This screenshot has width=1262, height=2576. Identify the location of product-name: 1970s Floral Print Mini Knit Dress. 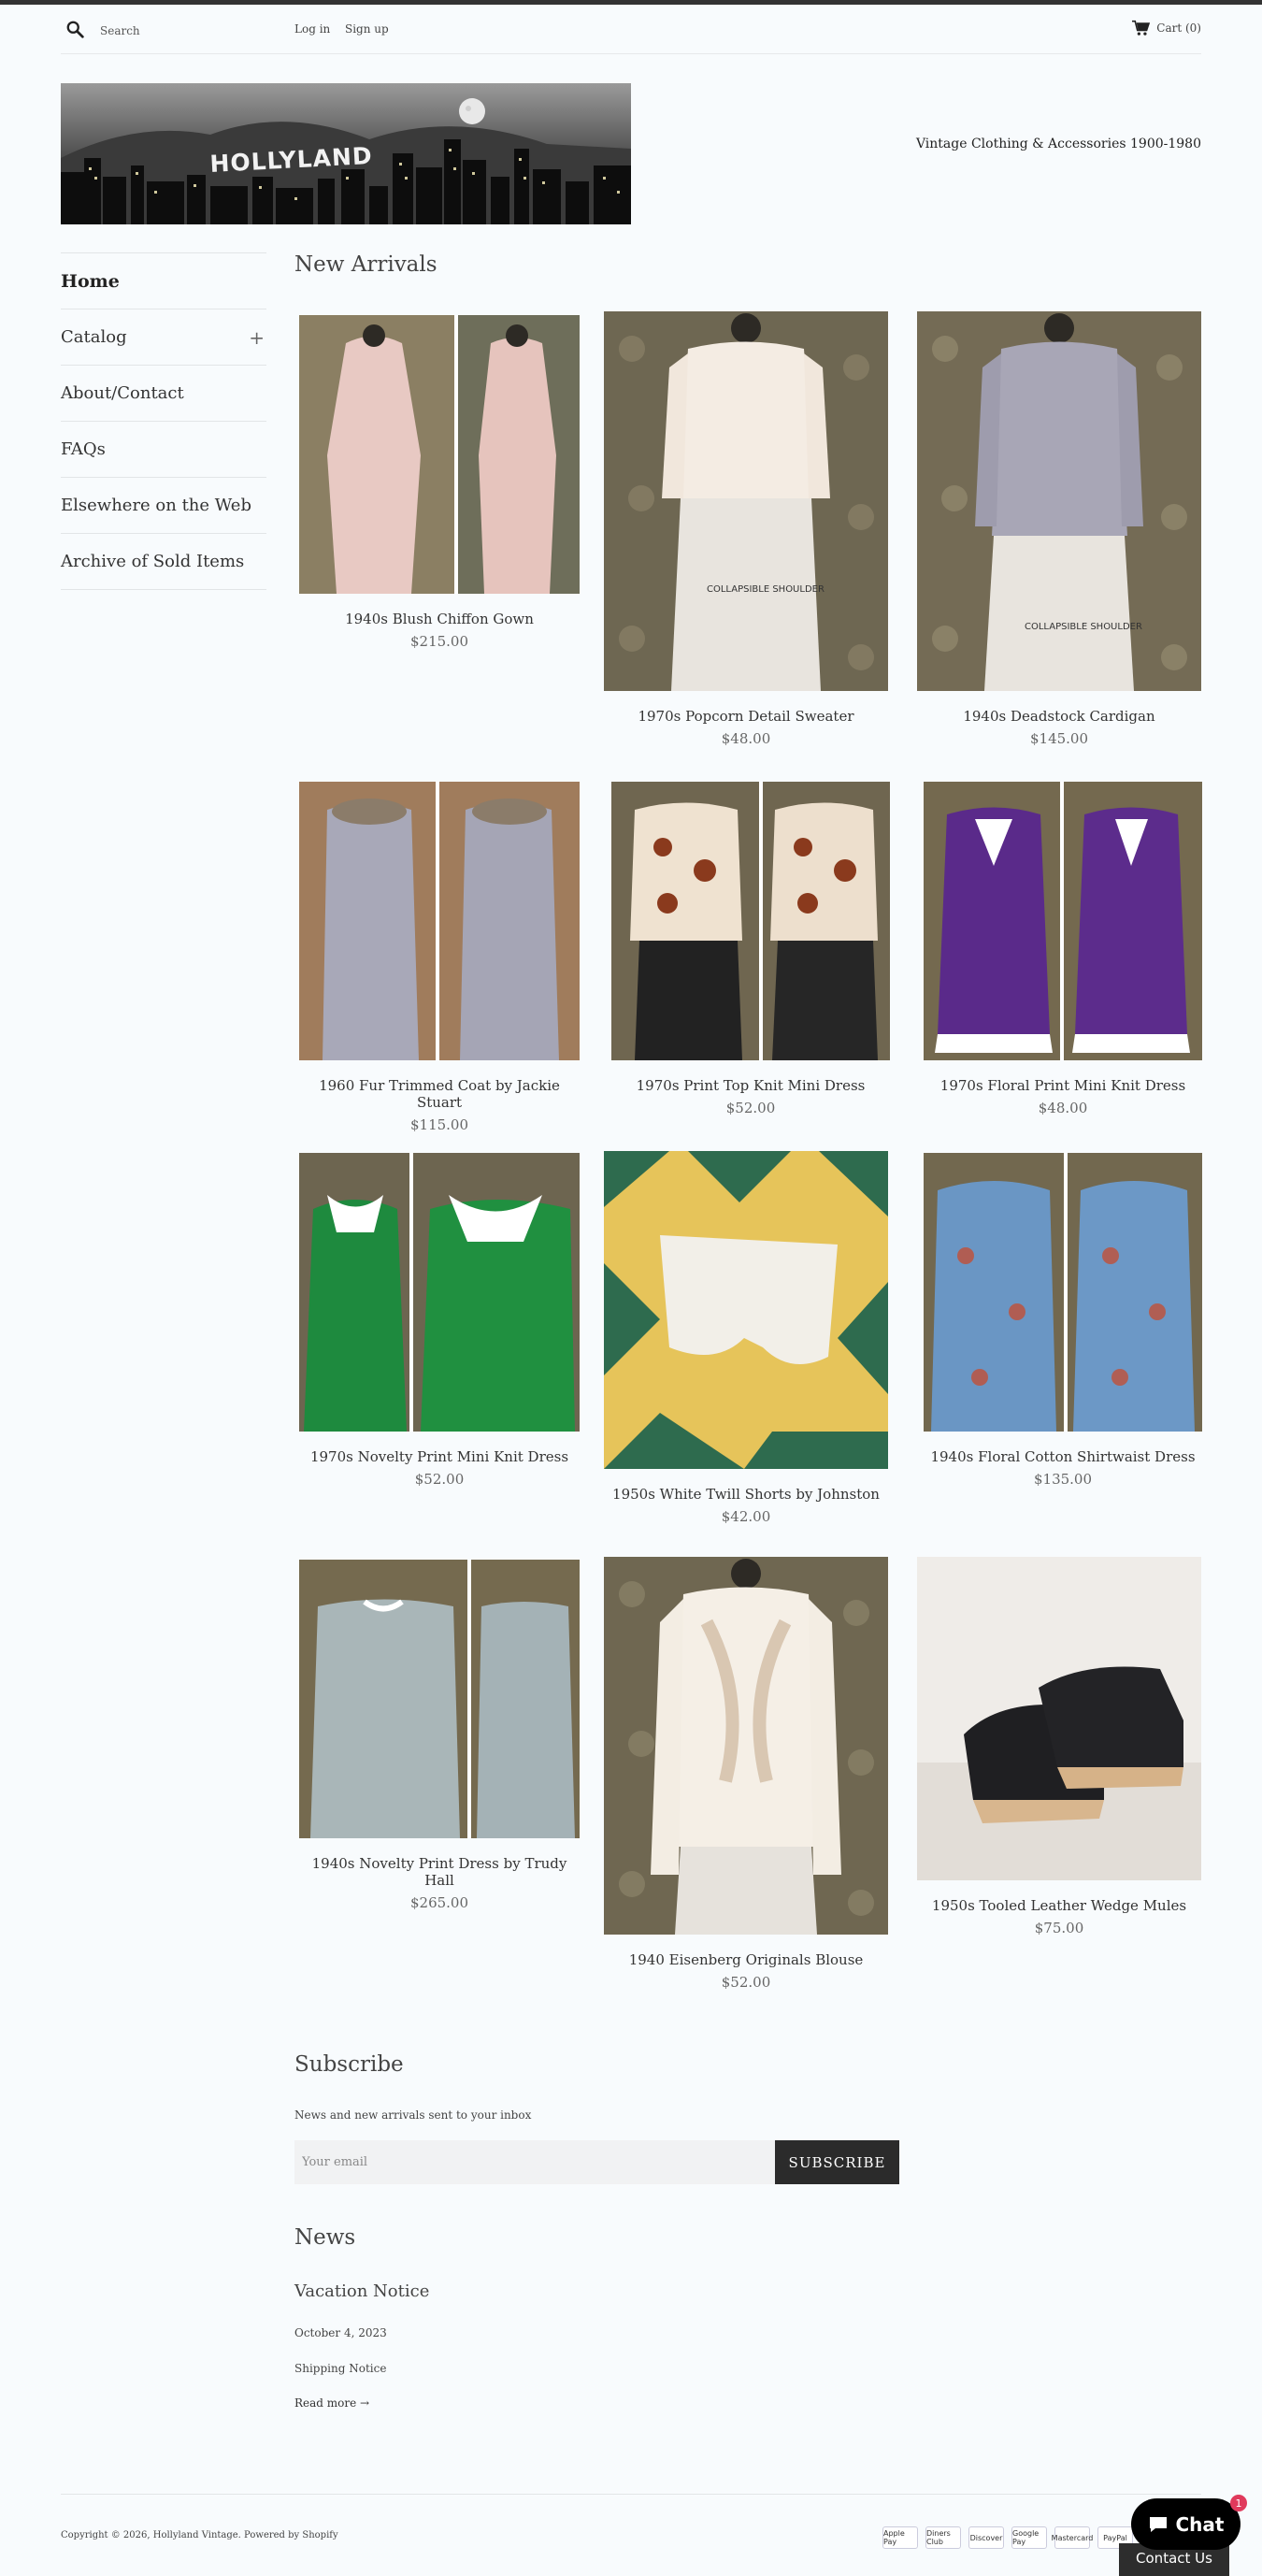
(1063, 1086).